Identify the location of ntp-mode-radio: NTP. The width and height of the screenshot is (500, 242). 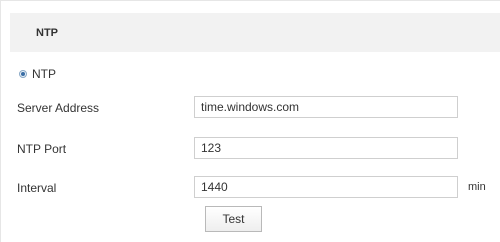
(37, 74).